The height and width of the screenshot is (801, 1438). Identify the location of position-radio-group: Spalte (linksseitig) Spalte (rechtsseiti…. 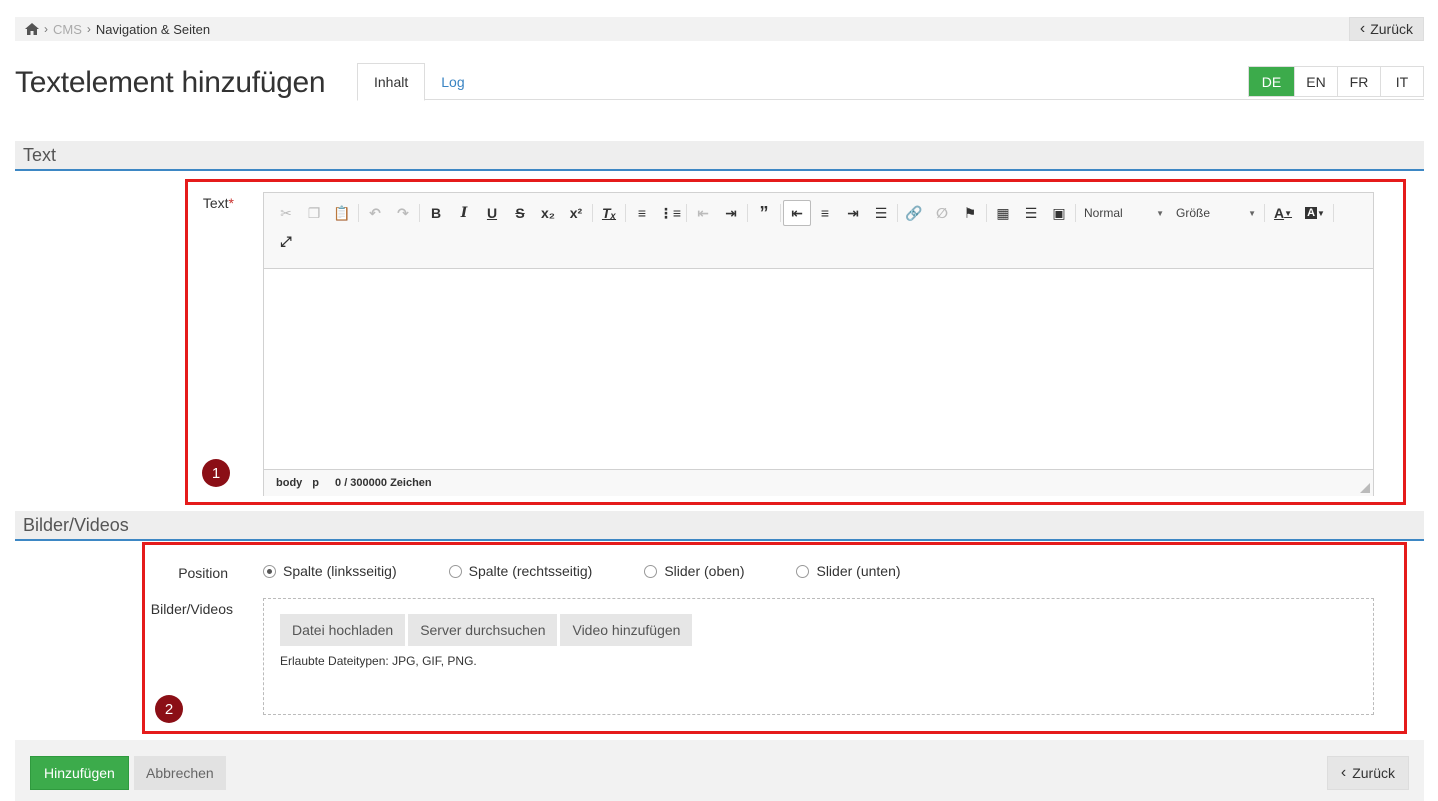
(582, 571).